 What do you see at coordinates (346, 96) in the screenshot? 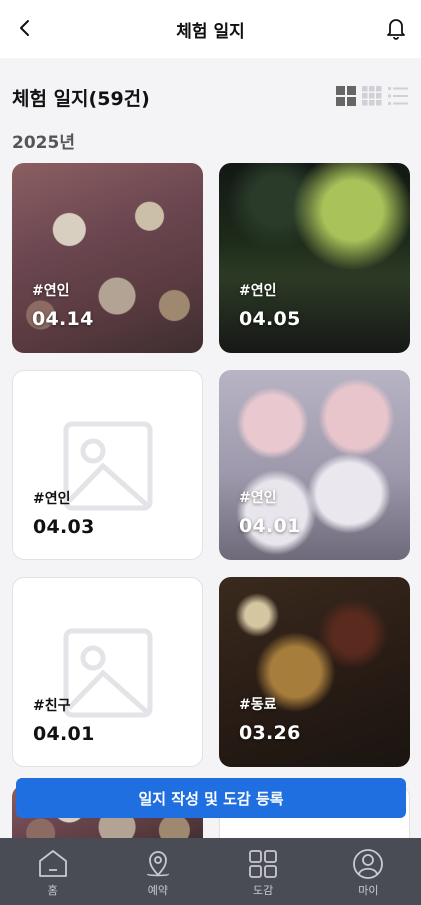
I see `large-grid-view-icon` at bounding box center [346, 96].